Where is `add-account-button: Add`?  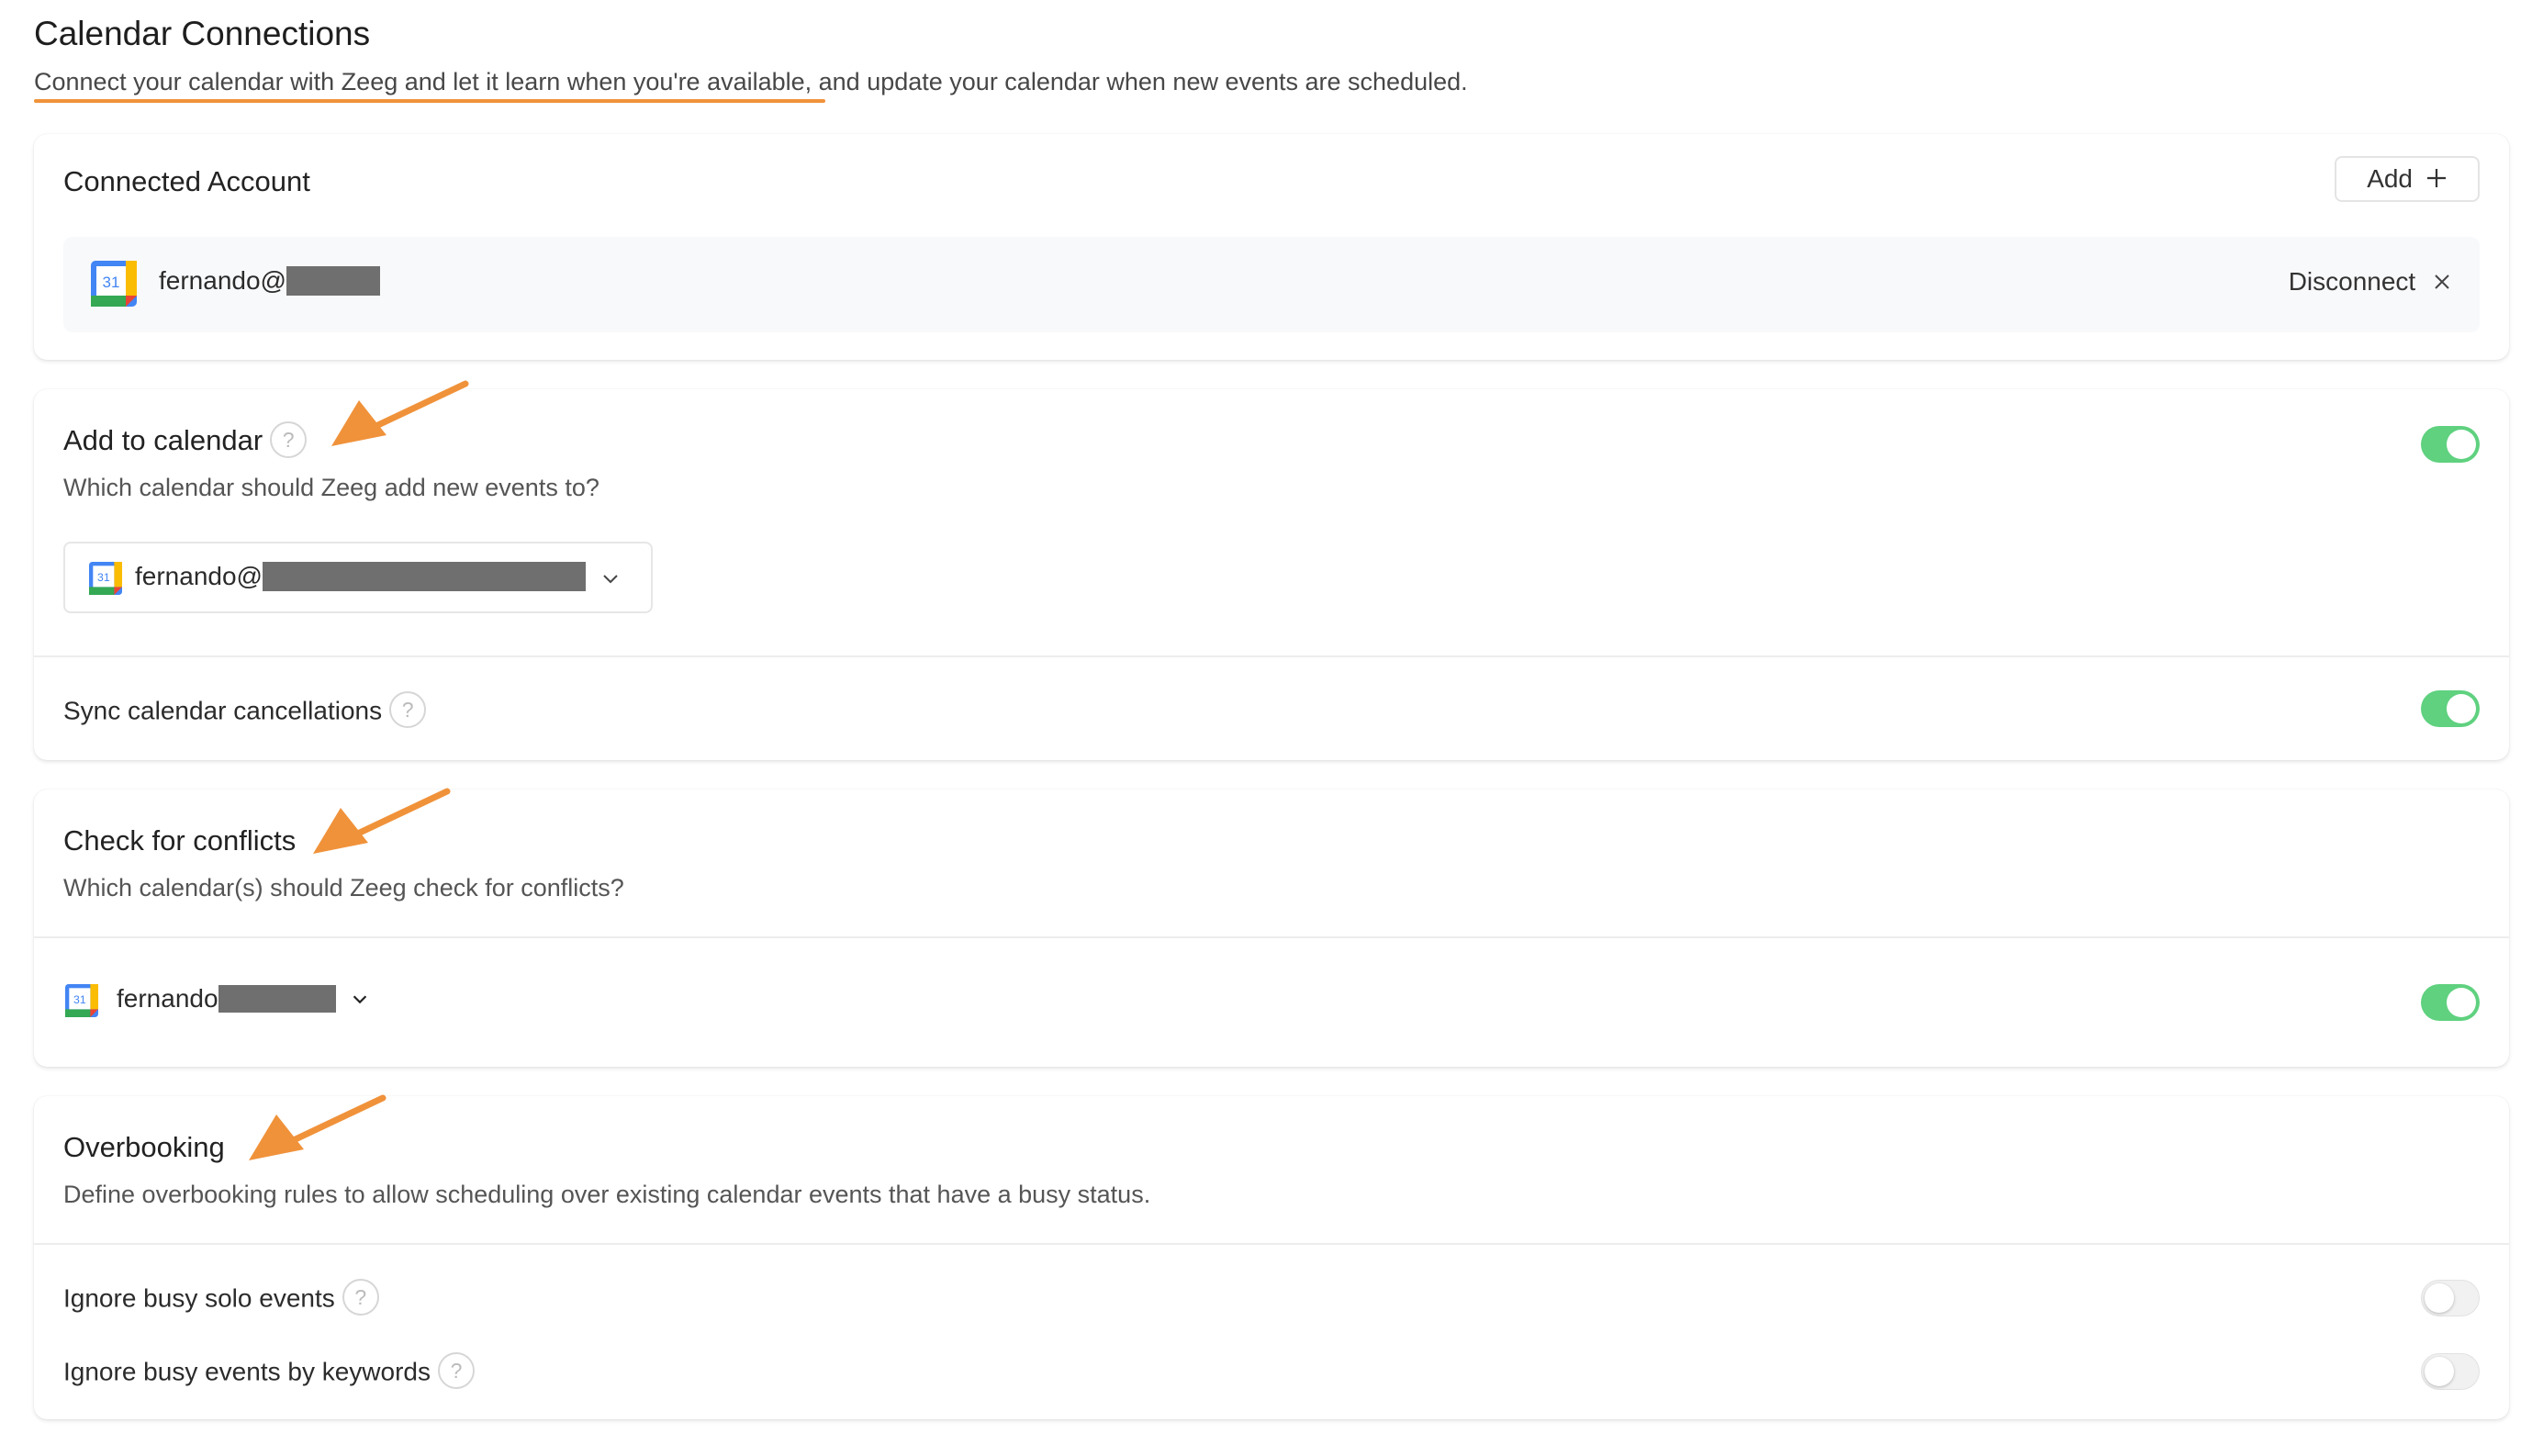 add-account-button: Add is located at coordinates (2407, 179).